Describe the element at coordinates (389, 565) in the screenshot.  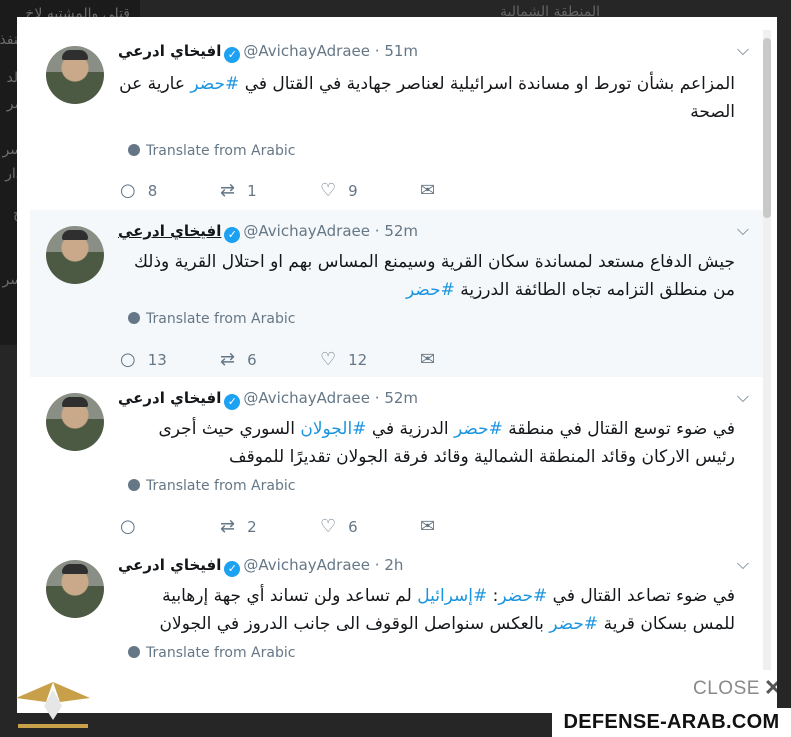
I see `tweet-timestamp: · 2h` at that location.